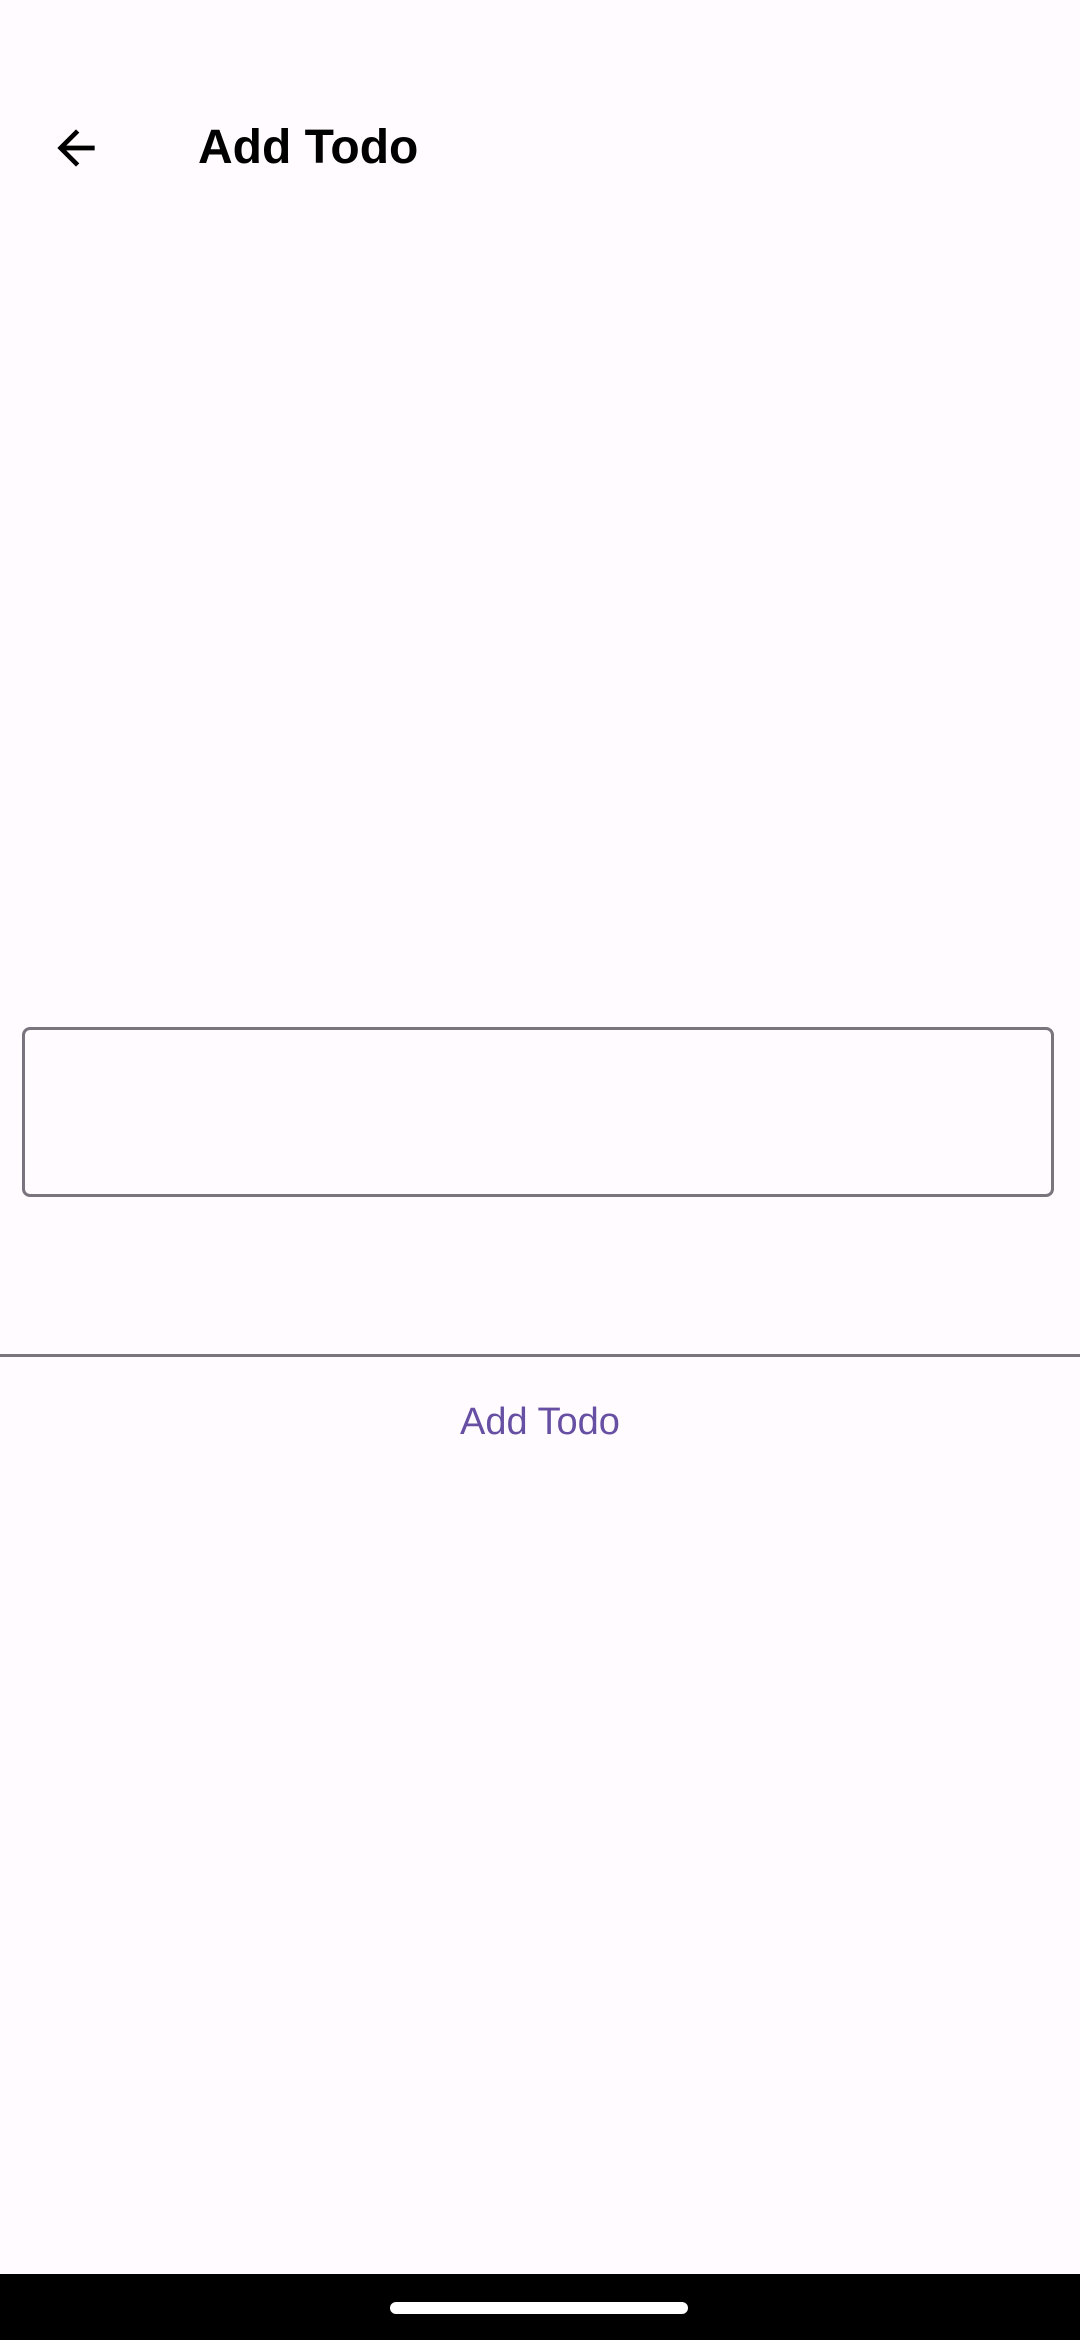 Image resolution: width=1080 pixels, height=2340 pixels. I want to click on page-title: Add Todo, so click(308, 147).